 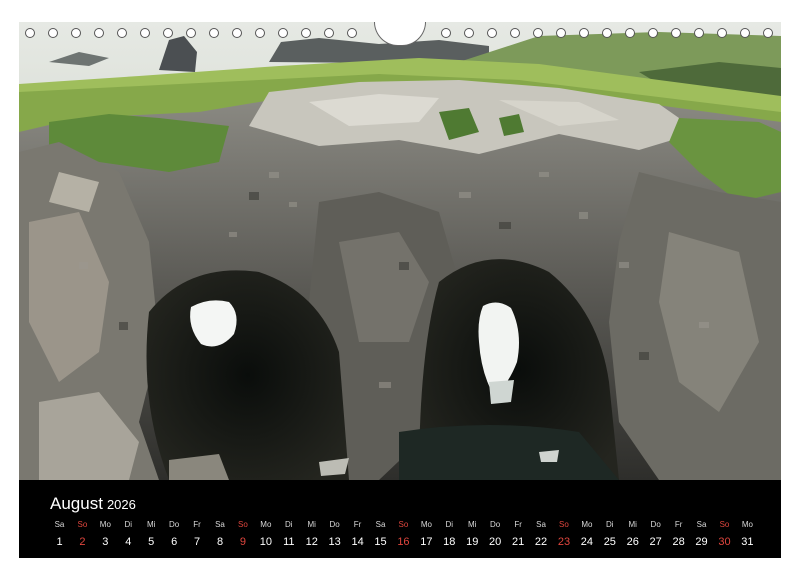 I want to click on day-cell: Mo 3, so click(x=105, y=535).